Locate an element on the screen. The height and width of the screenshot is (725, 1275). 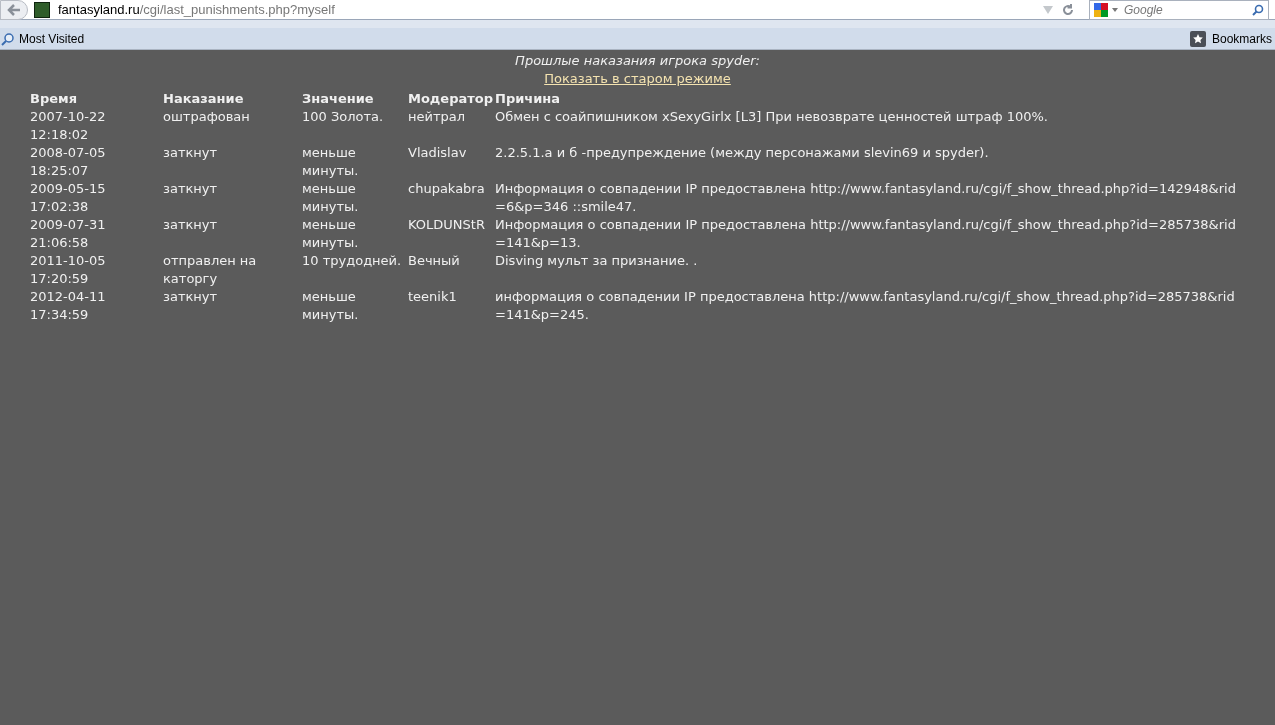
table-cell-text: информация о совпадении IP предоставлена http://www.fantasyland.ru/cgi/f_show_thread.php?id=285738&rid=141&p=245. is located at coordinates (865, 306).